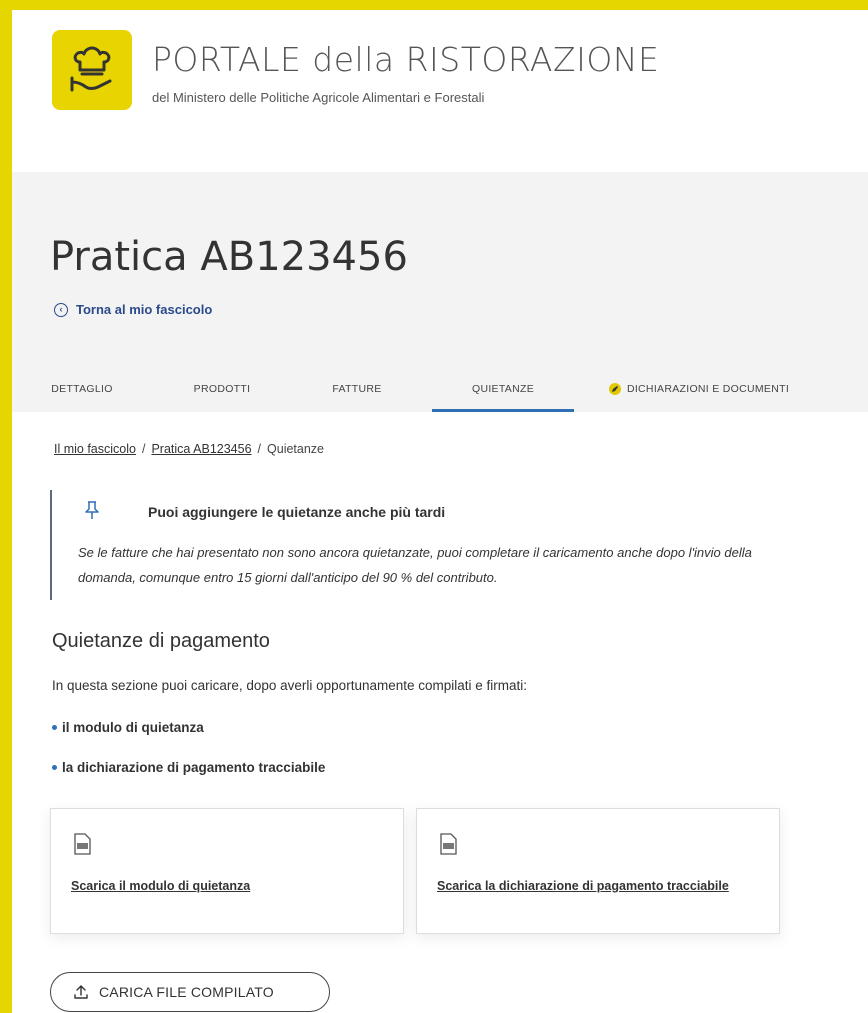  I want to click on tab-label: FATTURE, so click(357, 389).